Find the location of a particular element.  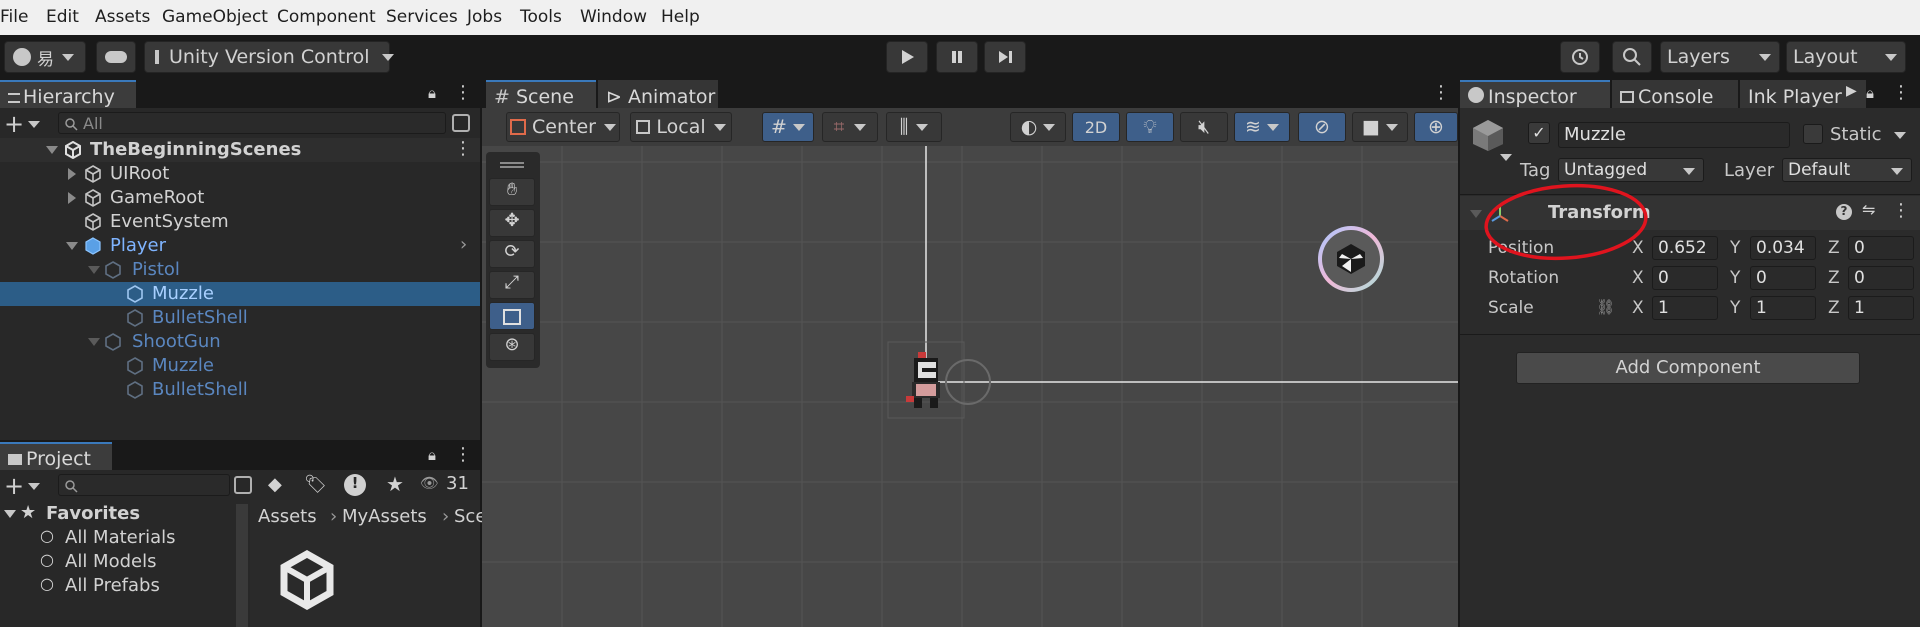

visibility-button: ⊘ is located at coordinates (1322, 127).